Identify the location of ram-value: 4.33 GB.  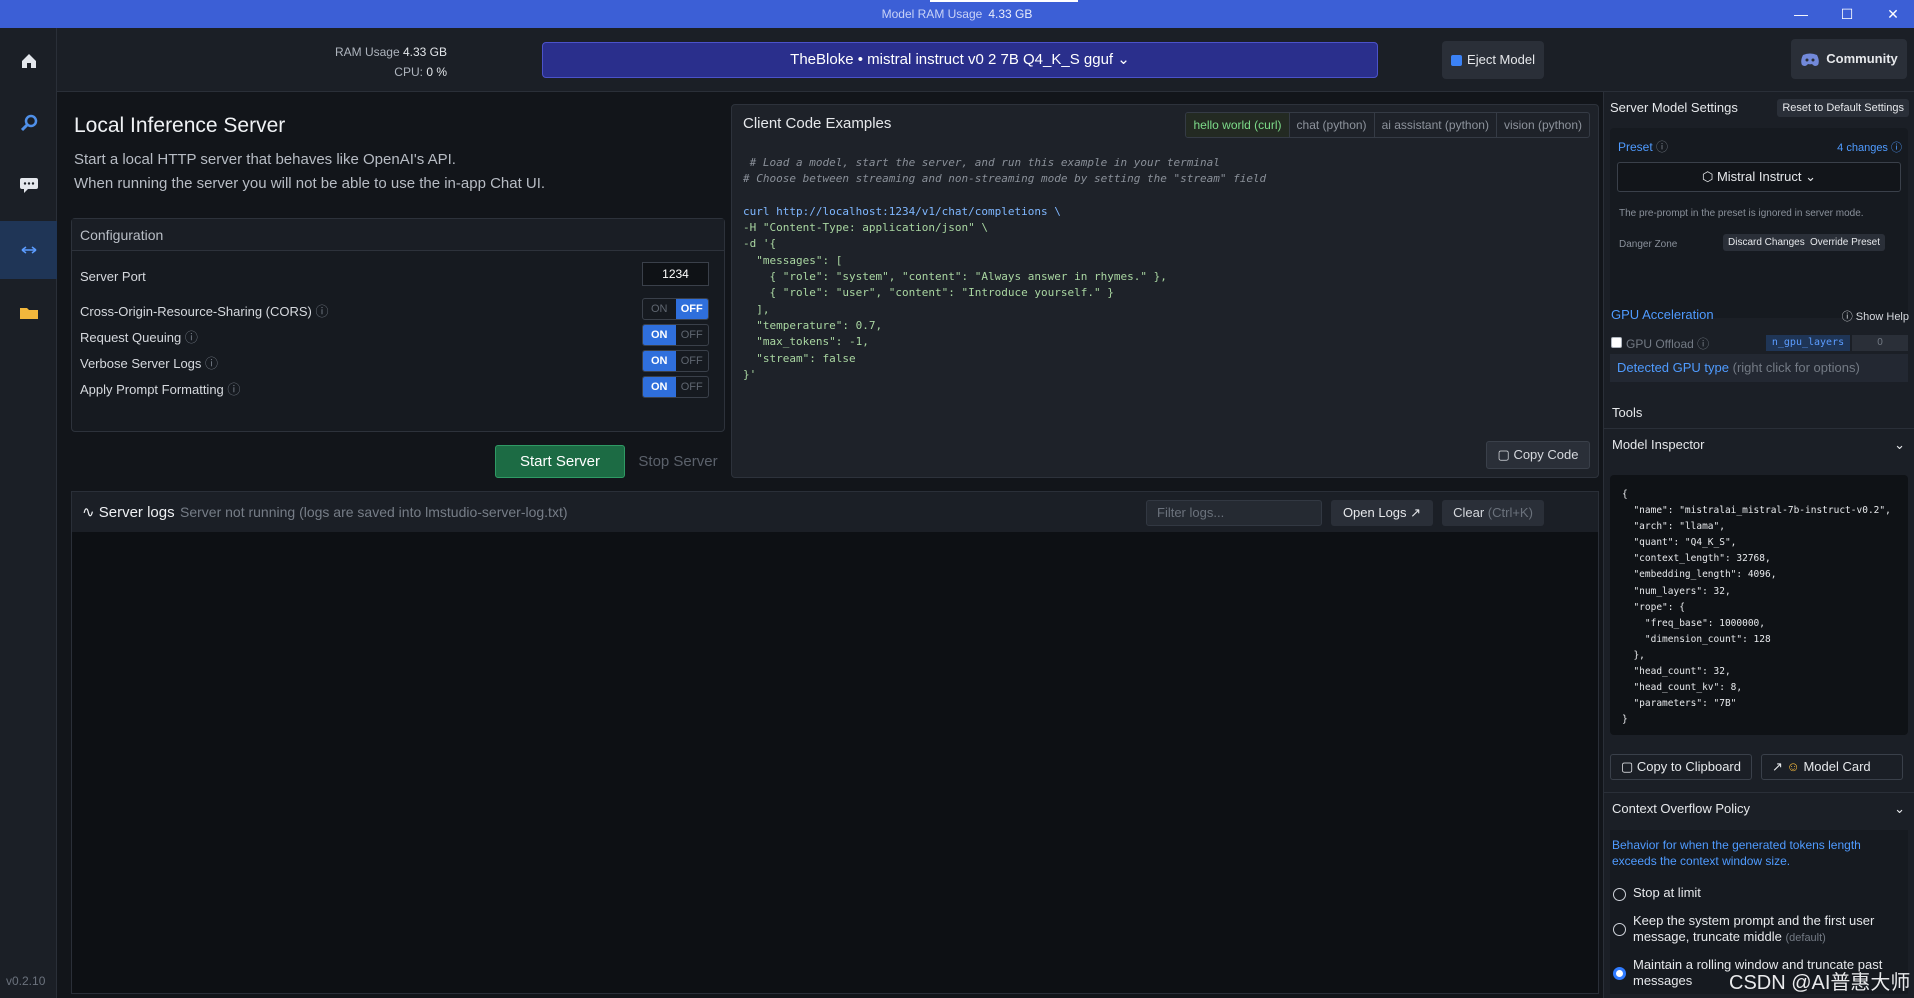
(1010, 14).